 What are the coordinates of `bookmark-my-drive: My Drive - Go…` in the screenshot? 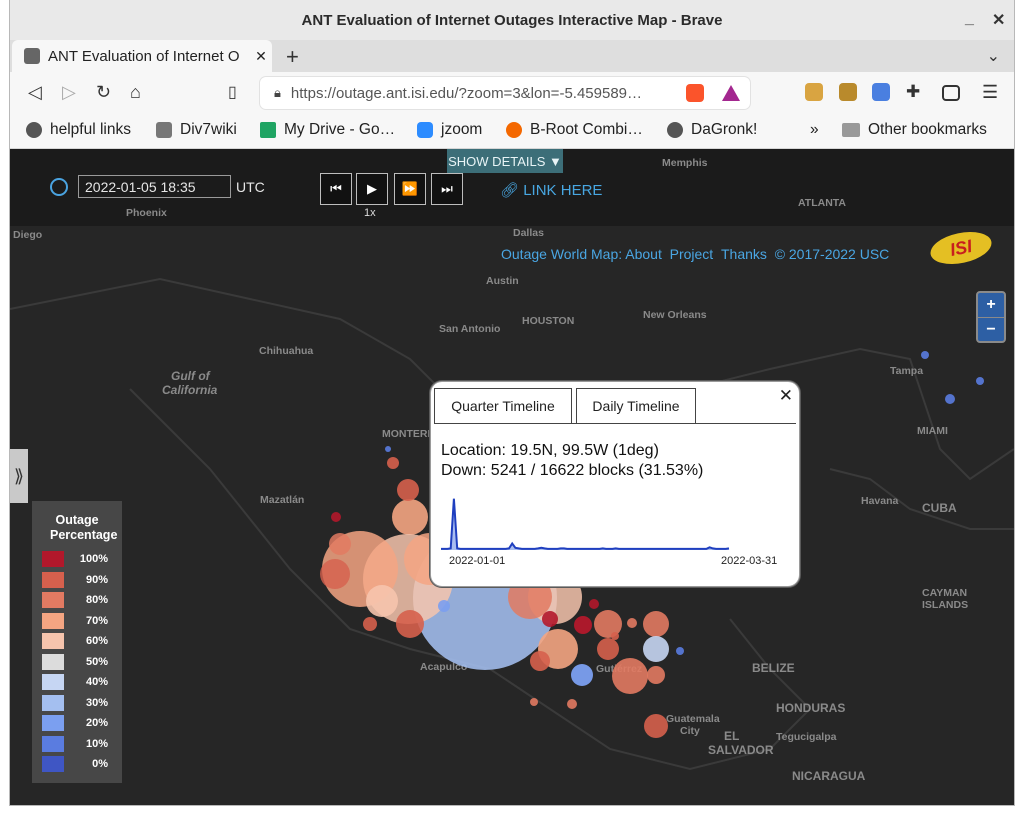 It's located at (327, 130).